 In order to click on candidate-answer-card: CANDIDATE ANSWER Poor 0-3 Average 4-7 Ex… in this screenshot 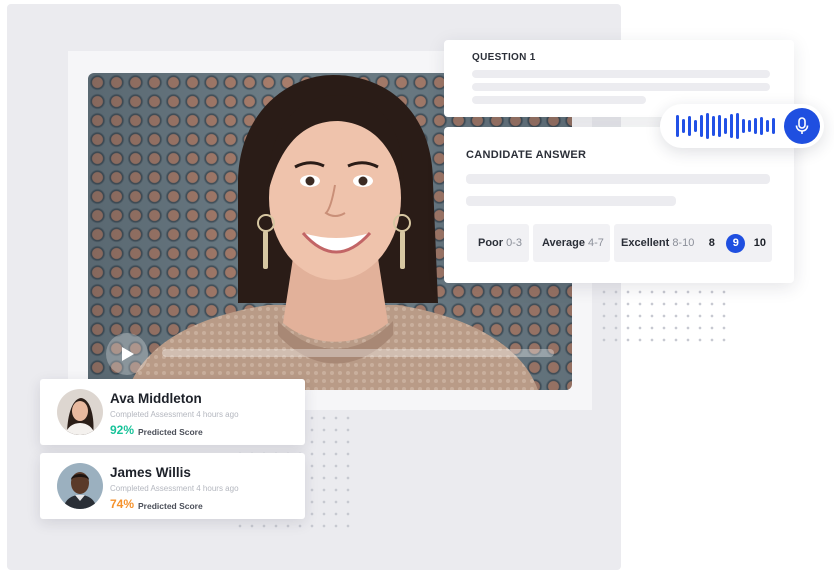, I will do `click(619, 205)`.